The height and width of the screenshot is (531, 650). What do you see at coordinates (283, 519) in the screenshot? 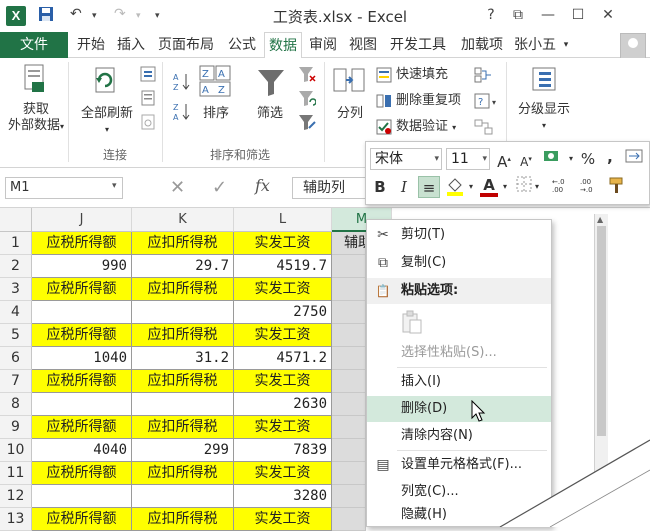
I see `cell-l13: 实发工资` at bounding box center [283, 519].